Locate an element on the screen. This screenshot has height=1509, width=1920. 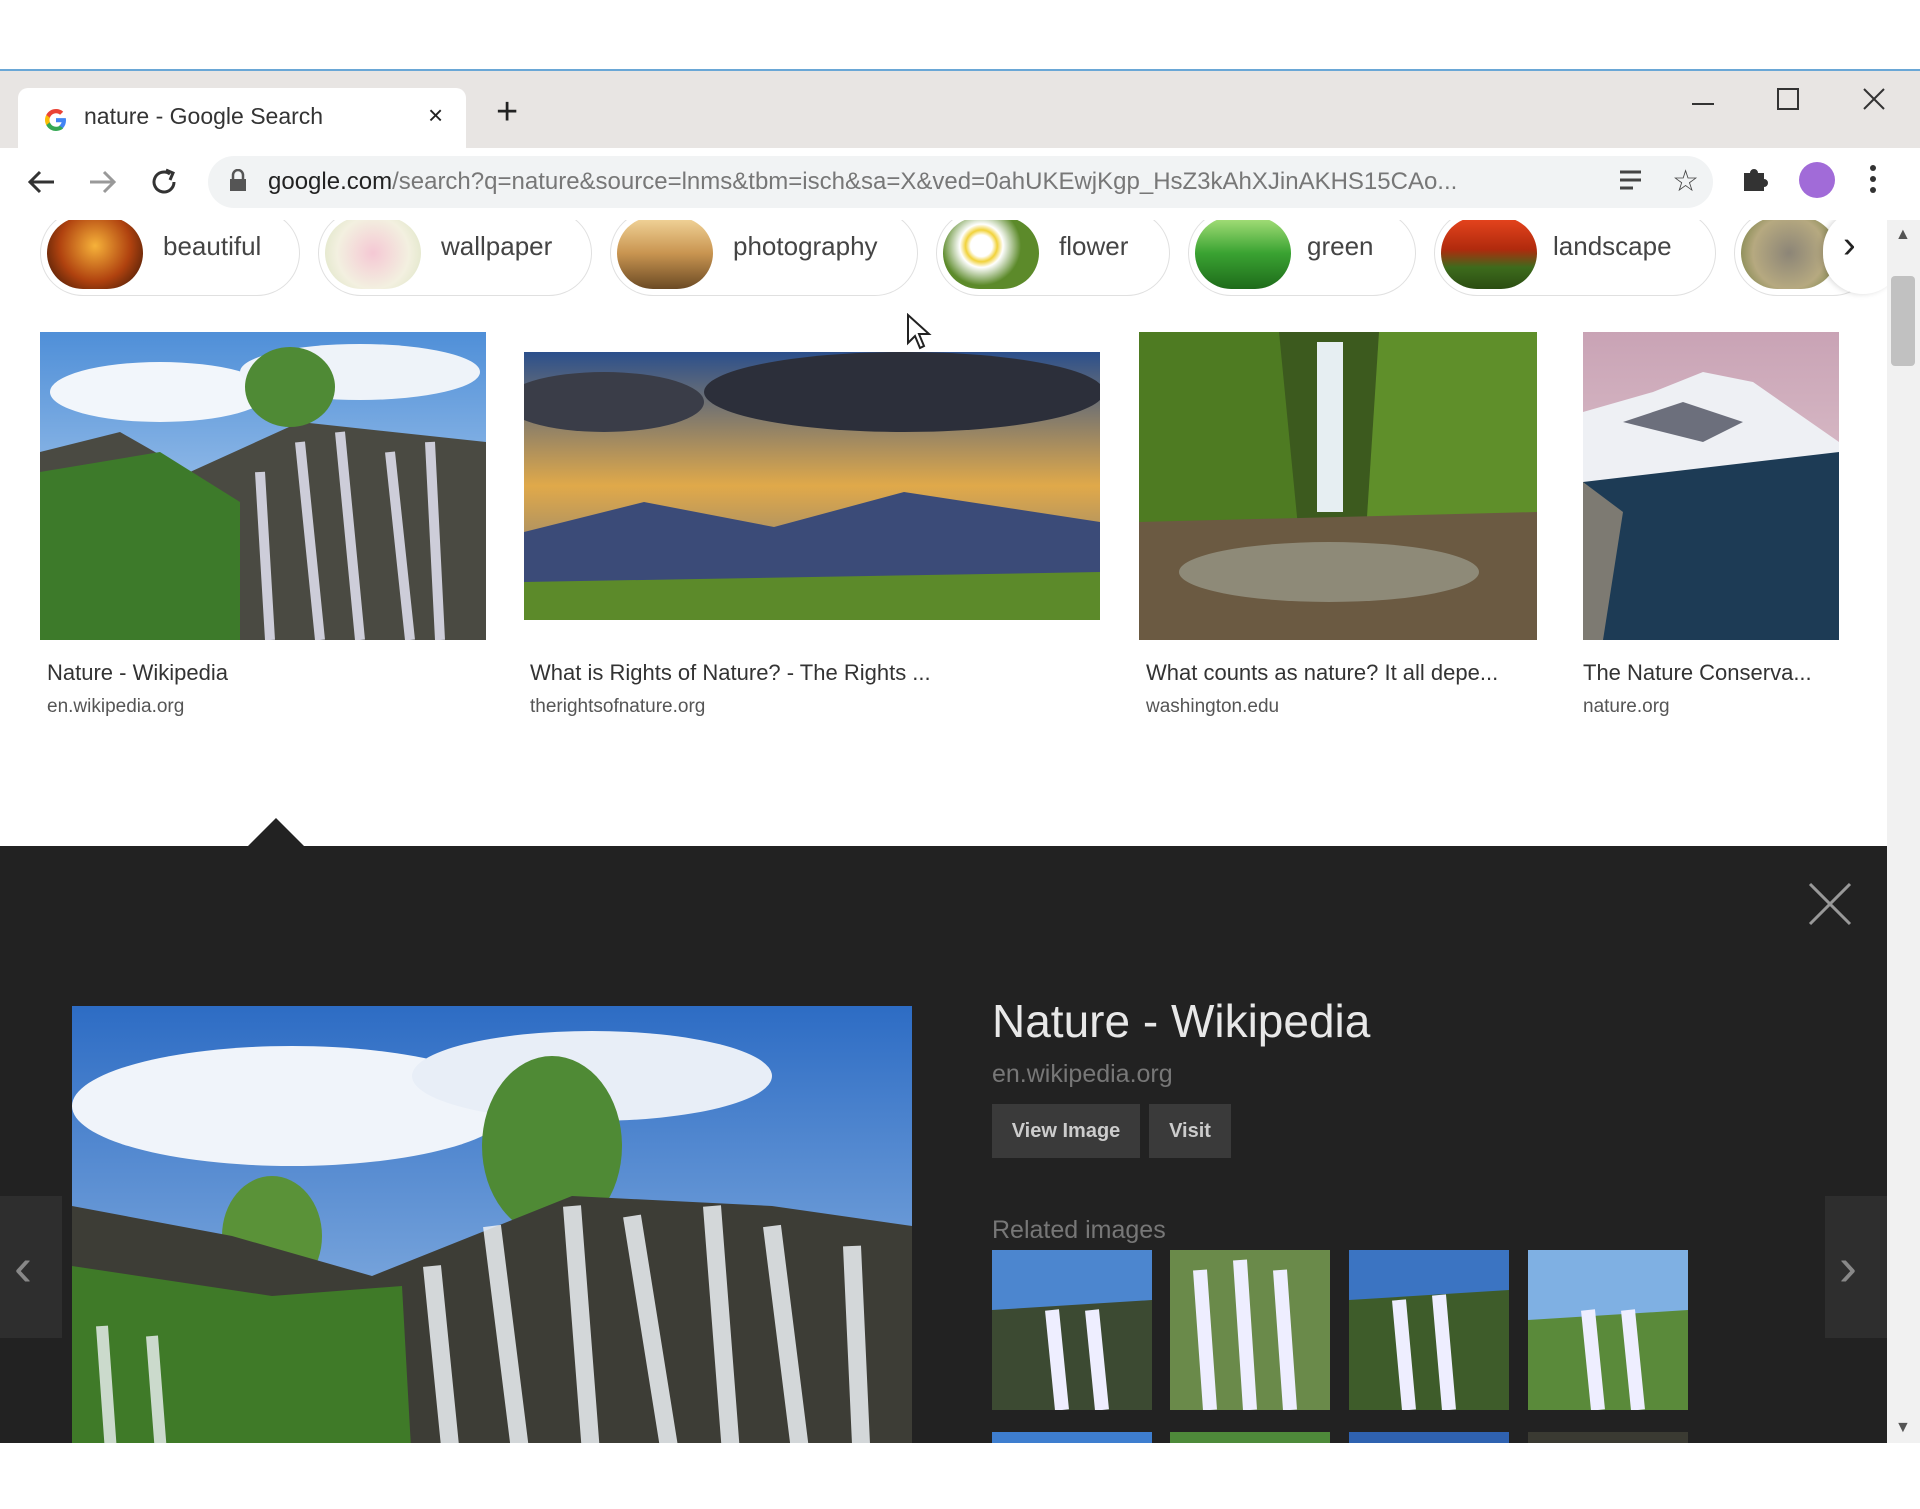
url-domain: google.com is located at coordinates (330, 181).